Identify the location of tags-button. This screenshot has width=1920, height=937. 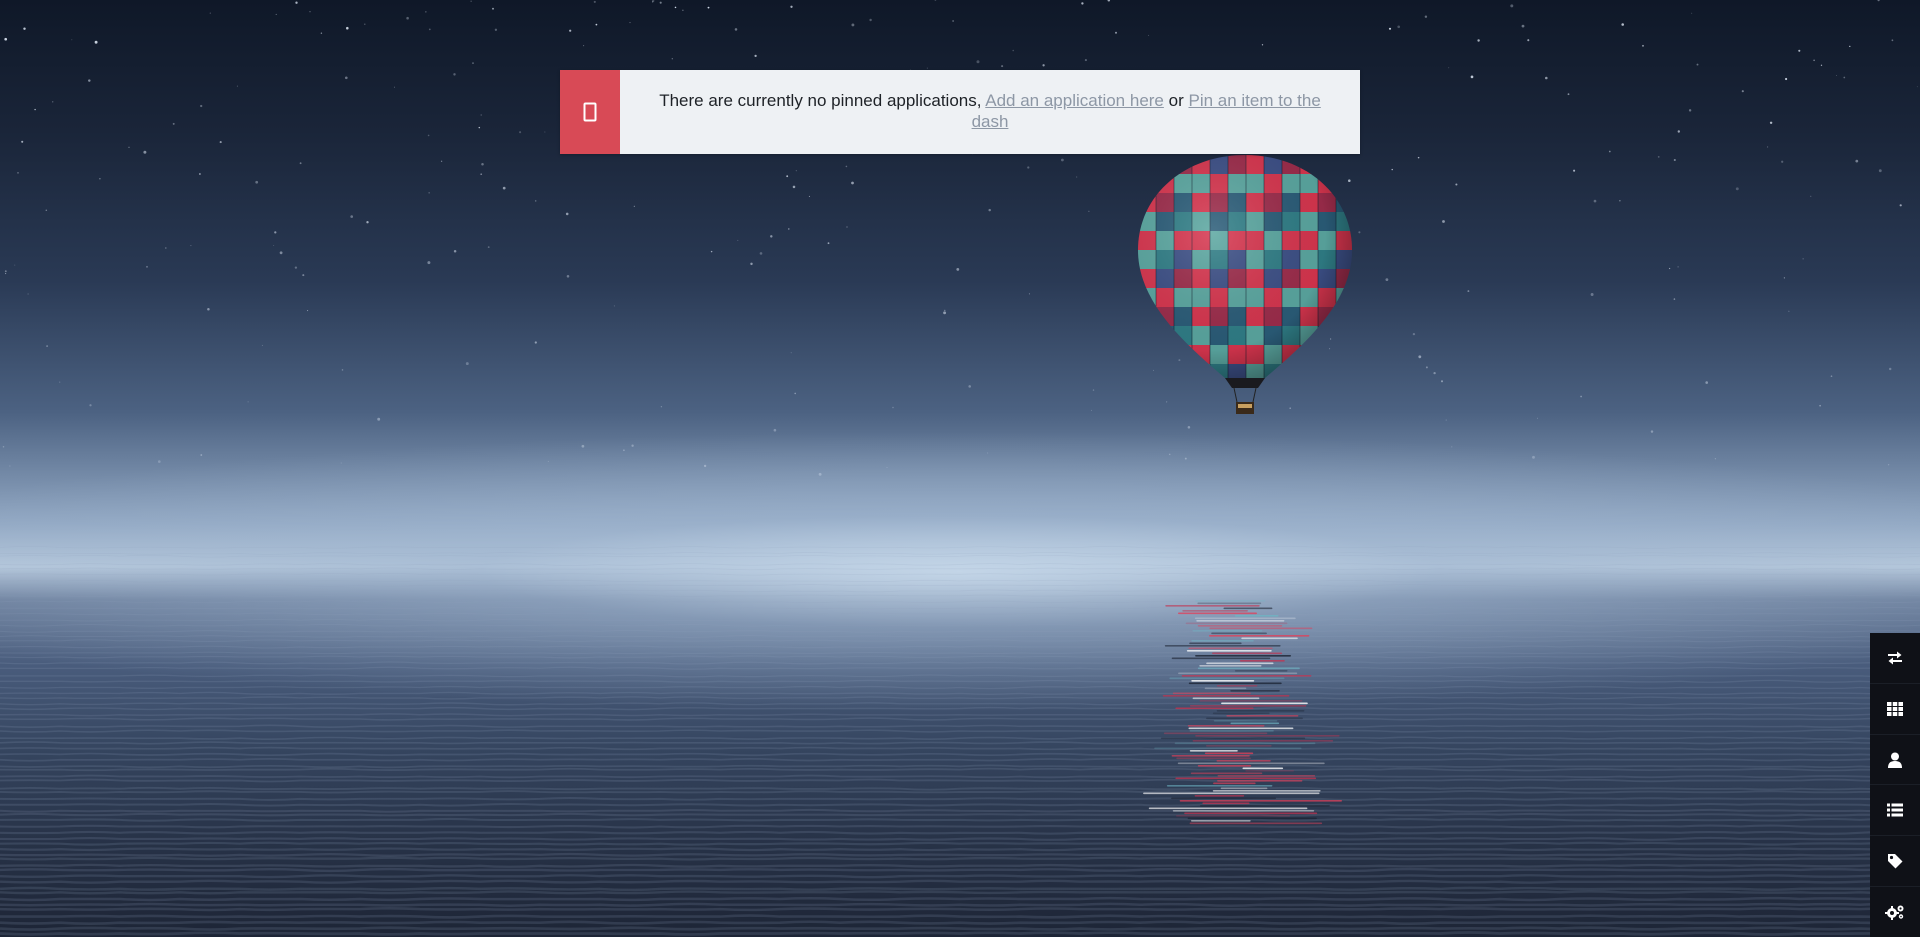
(1895, 862).